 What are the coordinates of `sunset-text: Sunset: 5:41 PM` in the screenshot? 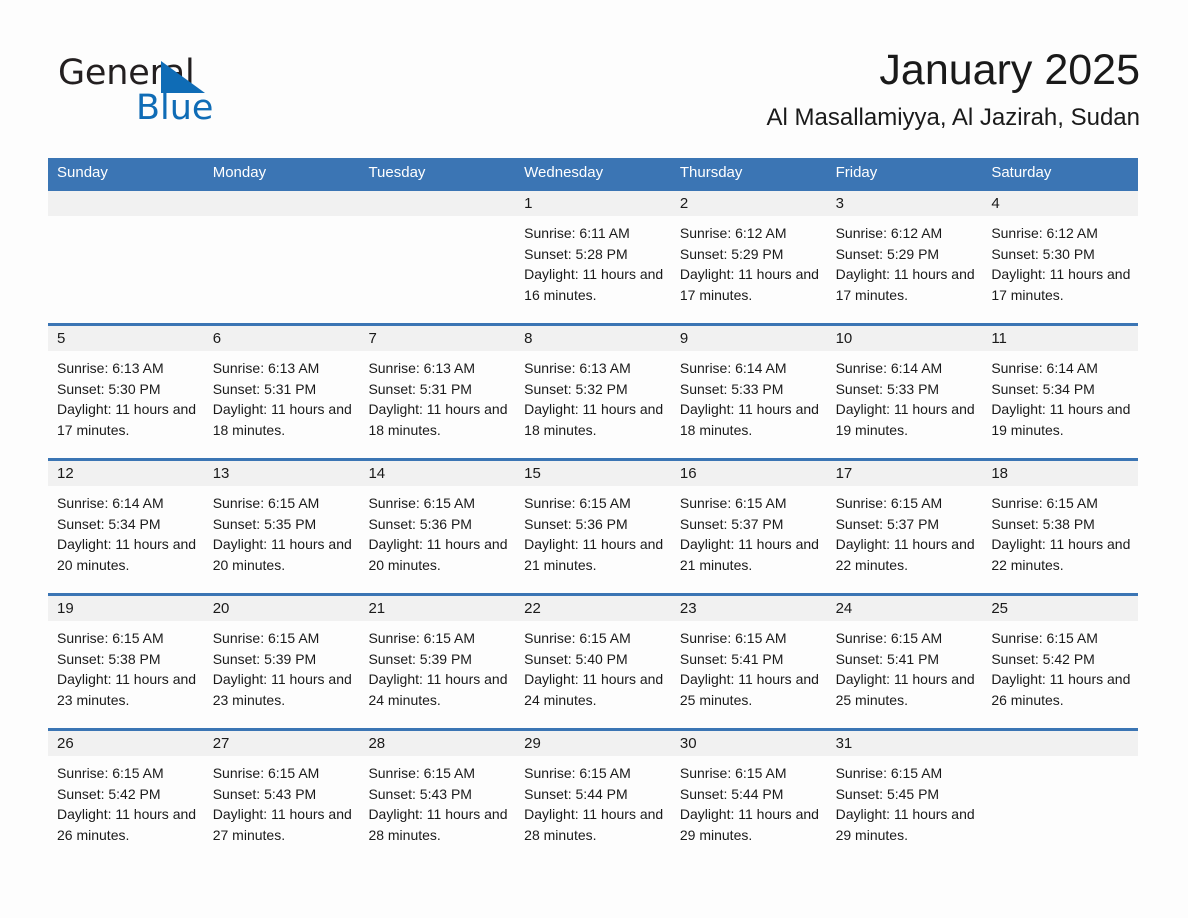 It's located at (731, 658).